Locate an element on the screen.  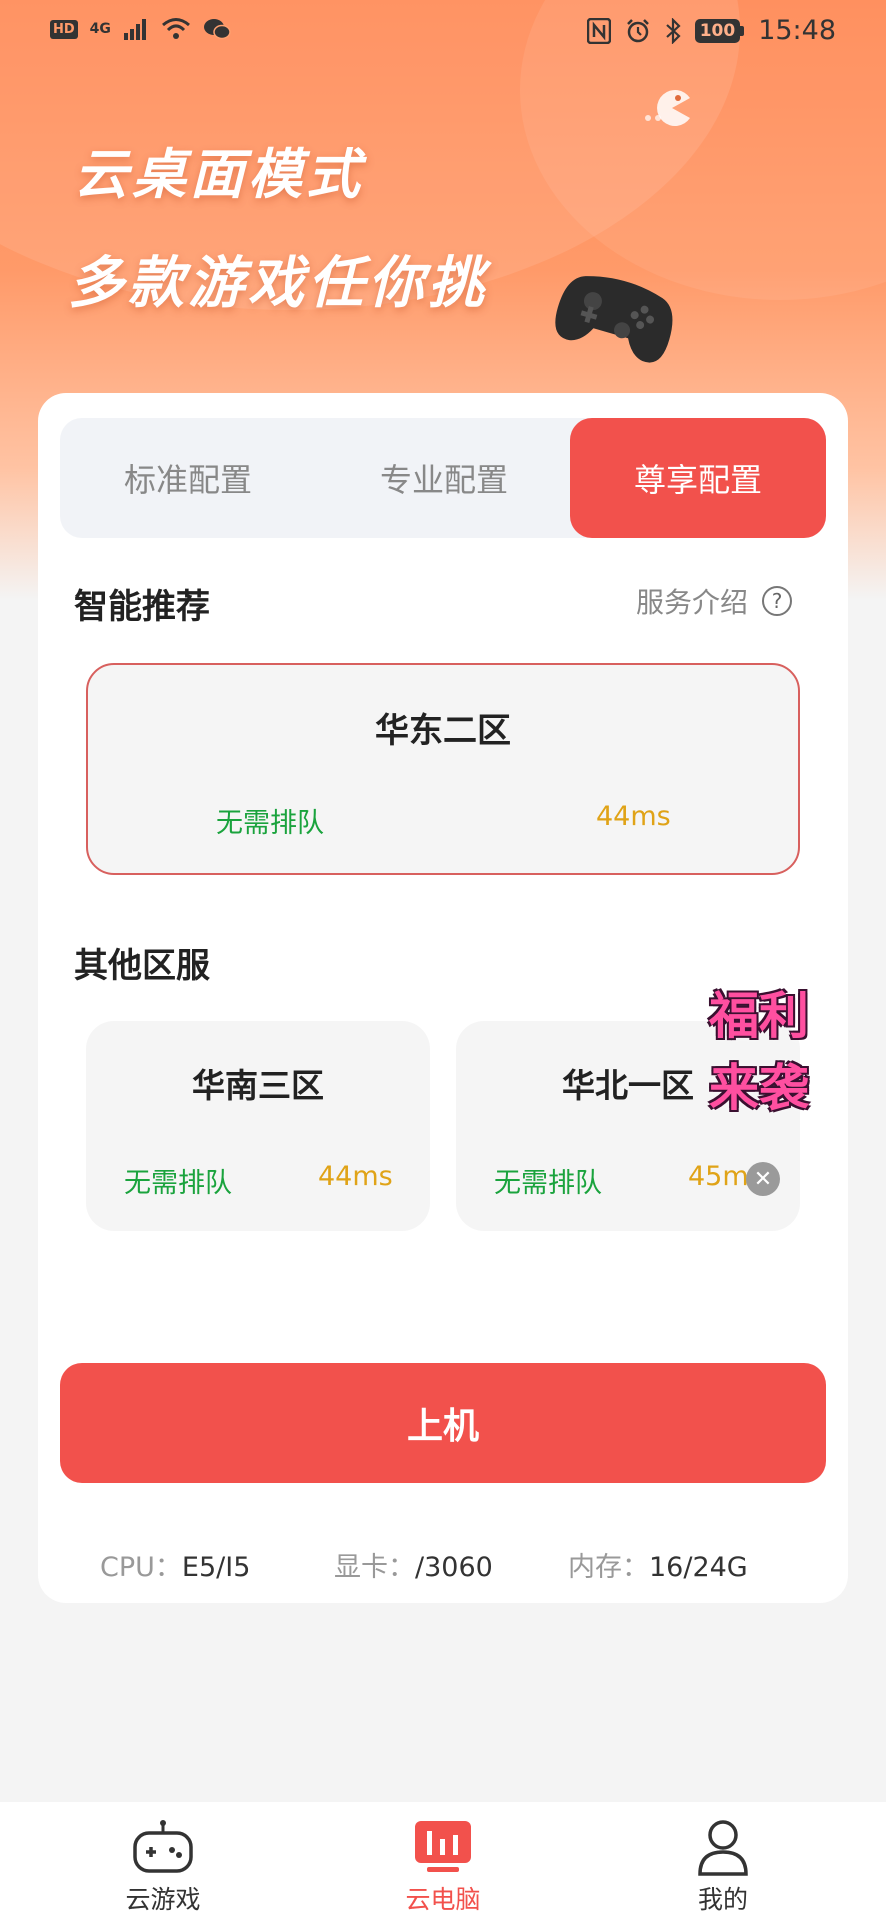
promo-line1: 福利 is located at coordinates (759, 1016).